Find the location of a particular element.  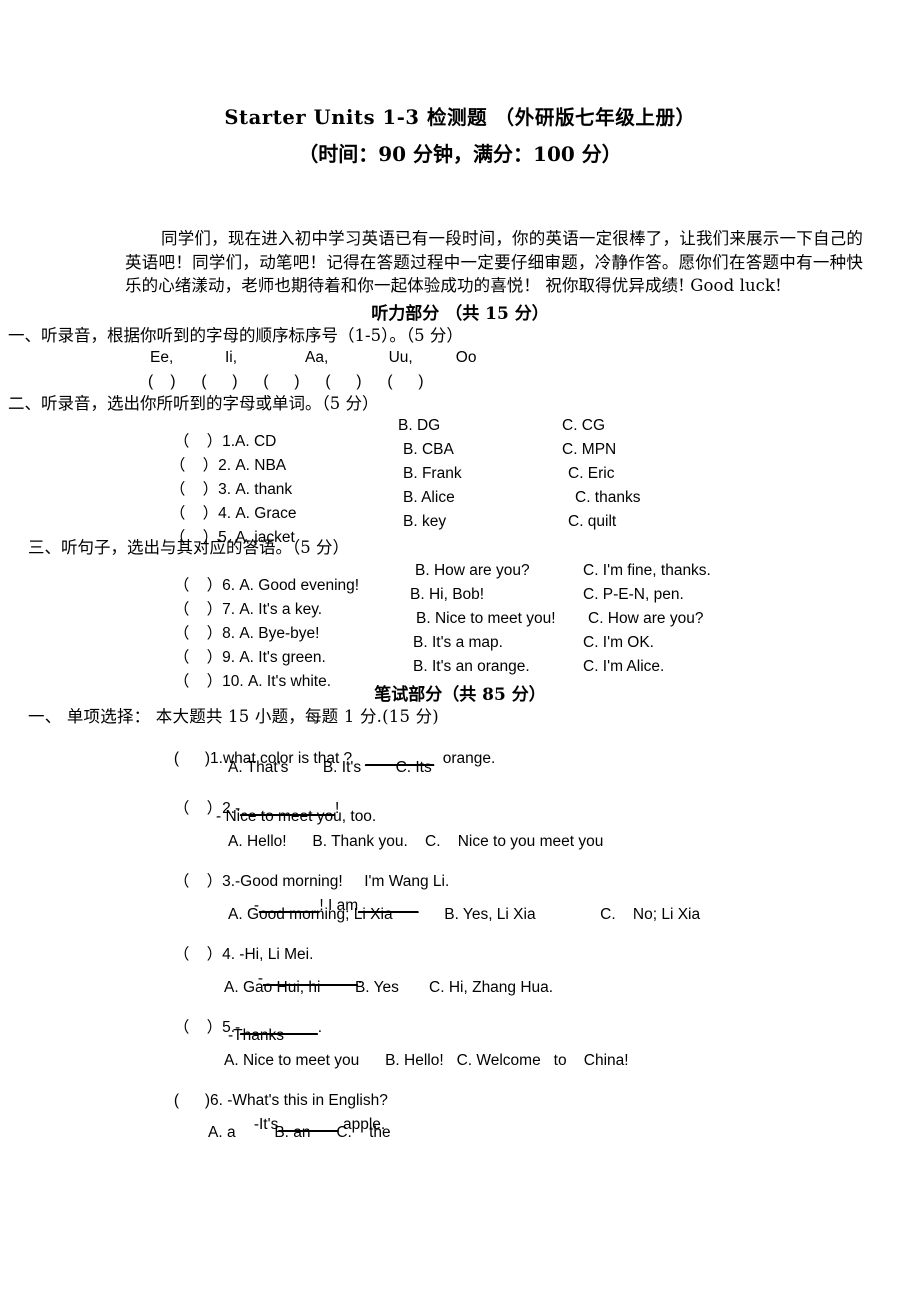

list-item: （ ）10. A. It's white. is located at coordinates (239, 682).